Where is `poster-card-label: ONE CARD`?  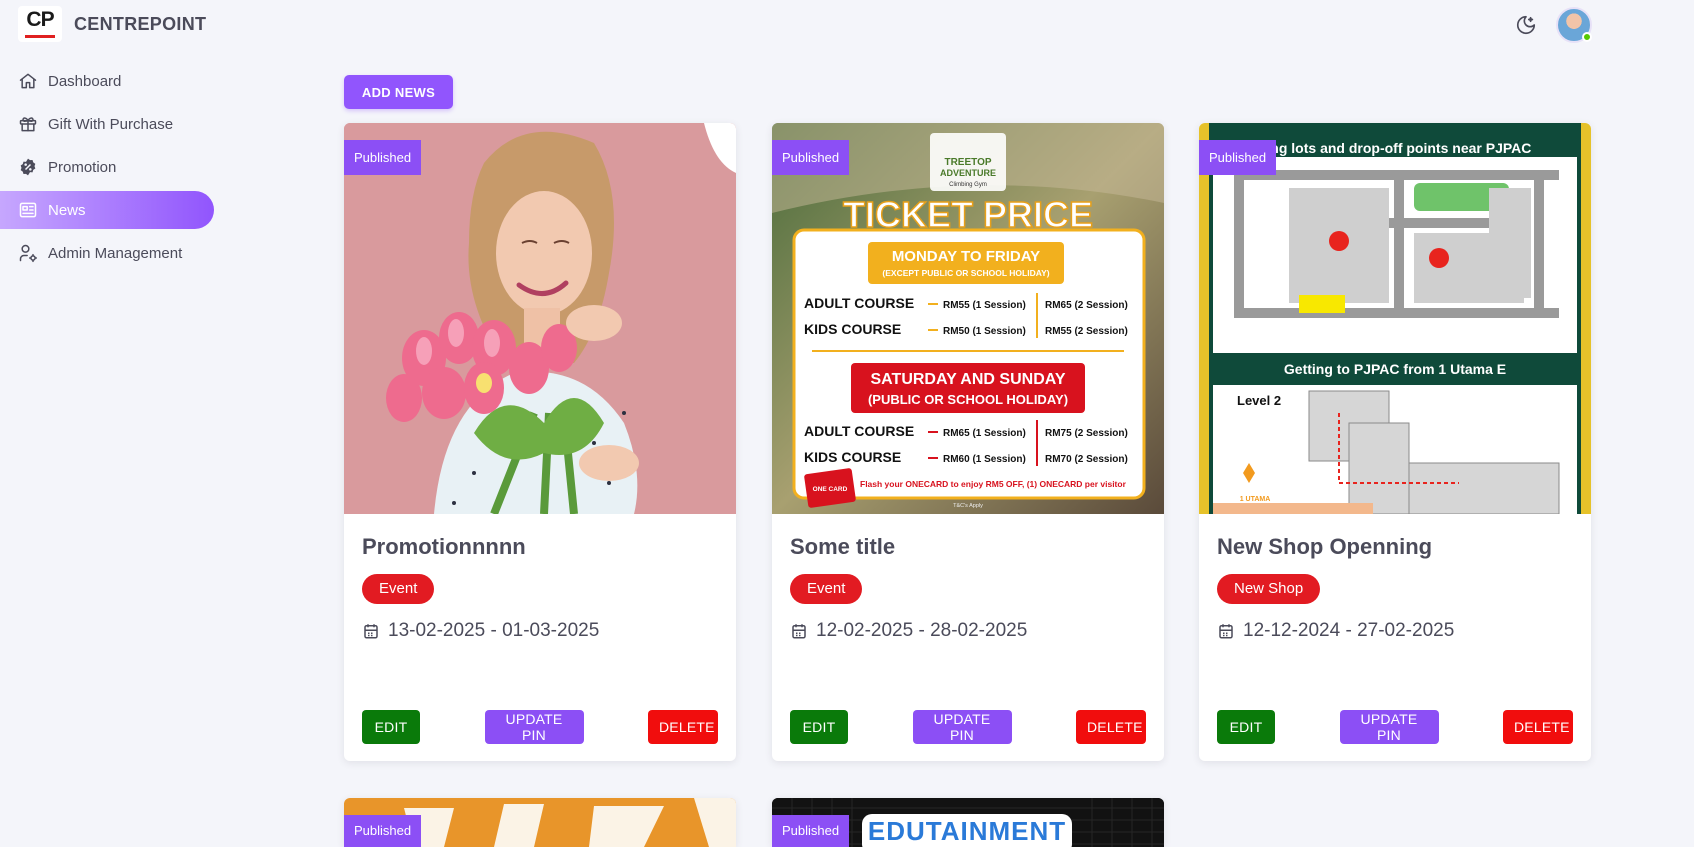 poster-card-label: ONE CARD is located at coordinates (830, 489).